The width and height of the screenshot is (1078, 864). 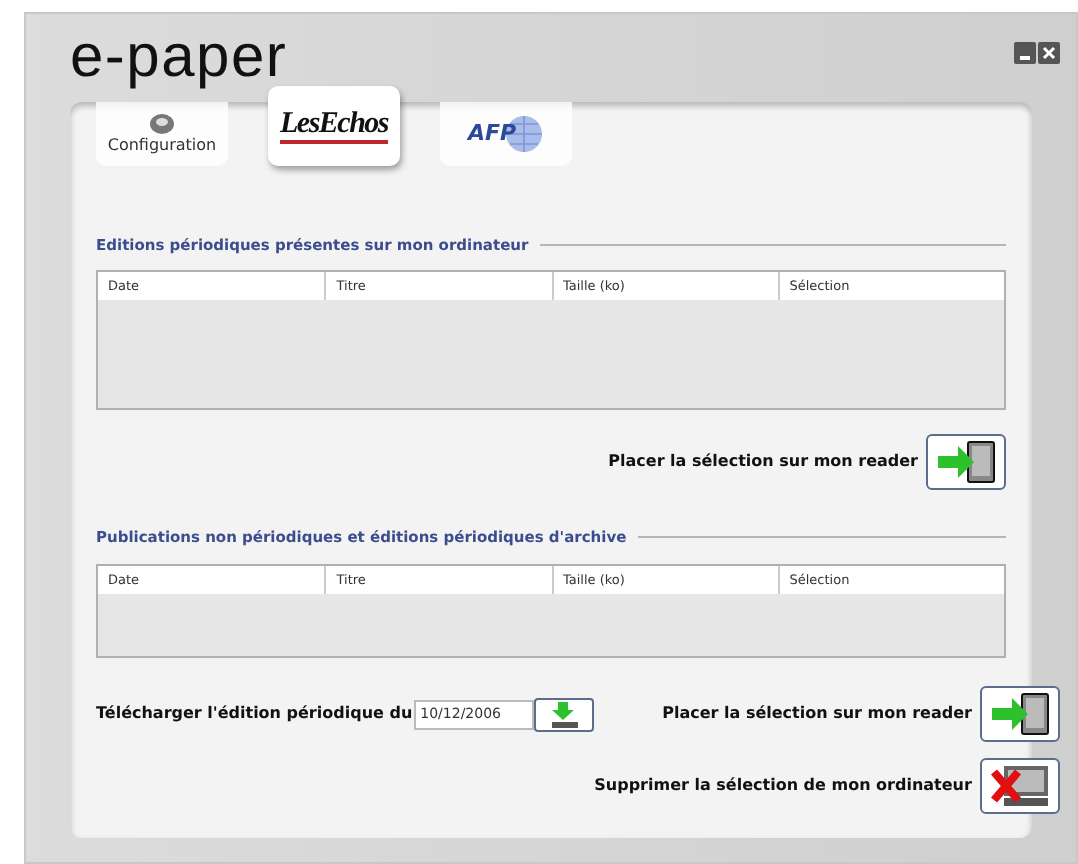 I want to click on action-label: Supprimer la sélection de mon ordinateur, so click(x=783, y=785).